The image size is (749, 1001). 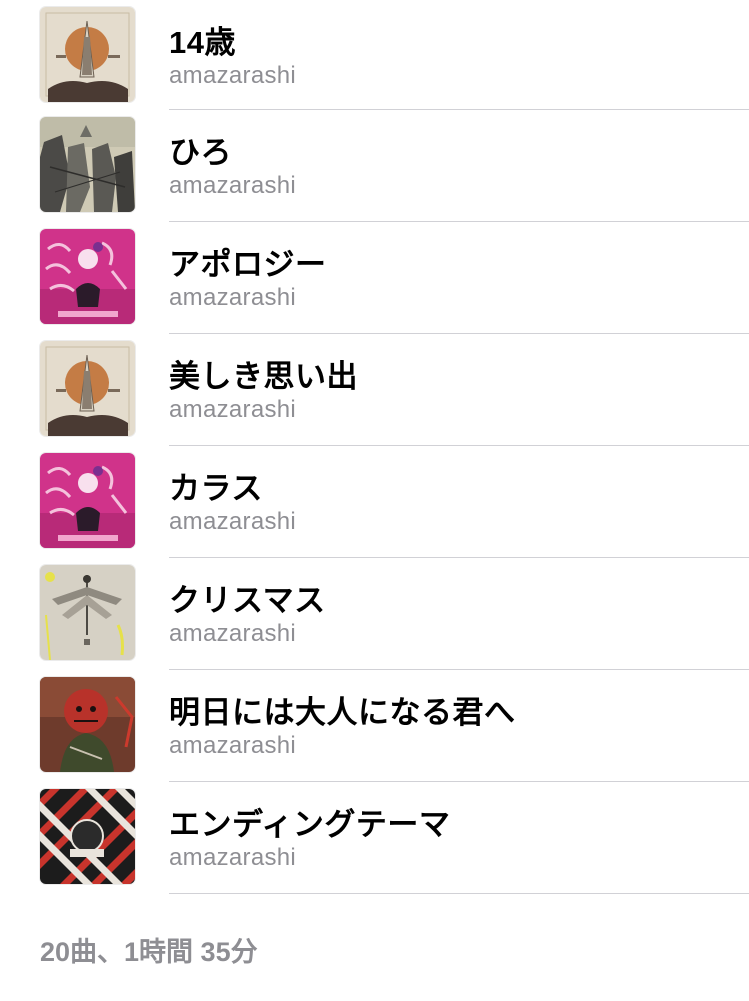 I want to click on track-title: カラス, so click(x=216, y=488).